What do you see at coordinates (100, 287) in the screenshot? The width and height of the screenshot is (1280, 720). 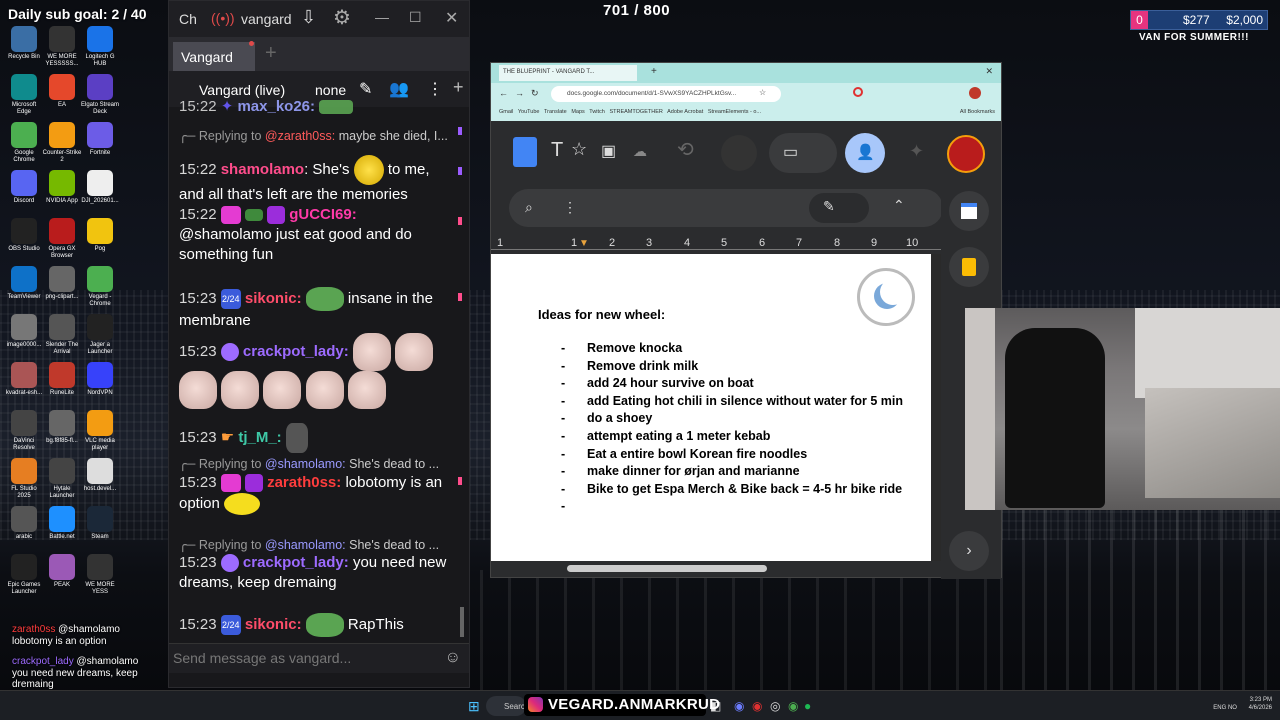 I see `desktop-icon: Vegard - Chrome` at bounding box center [100, 287].